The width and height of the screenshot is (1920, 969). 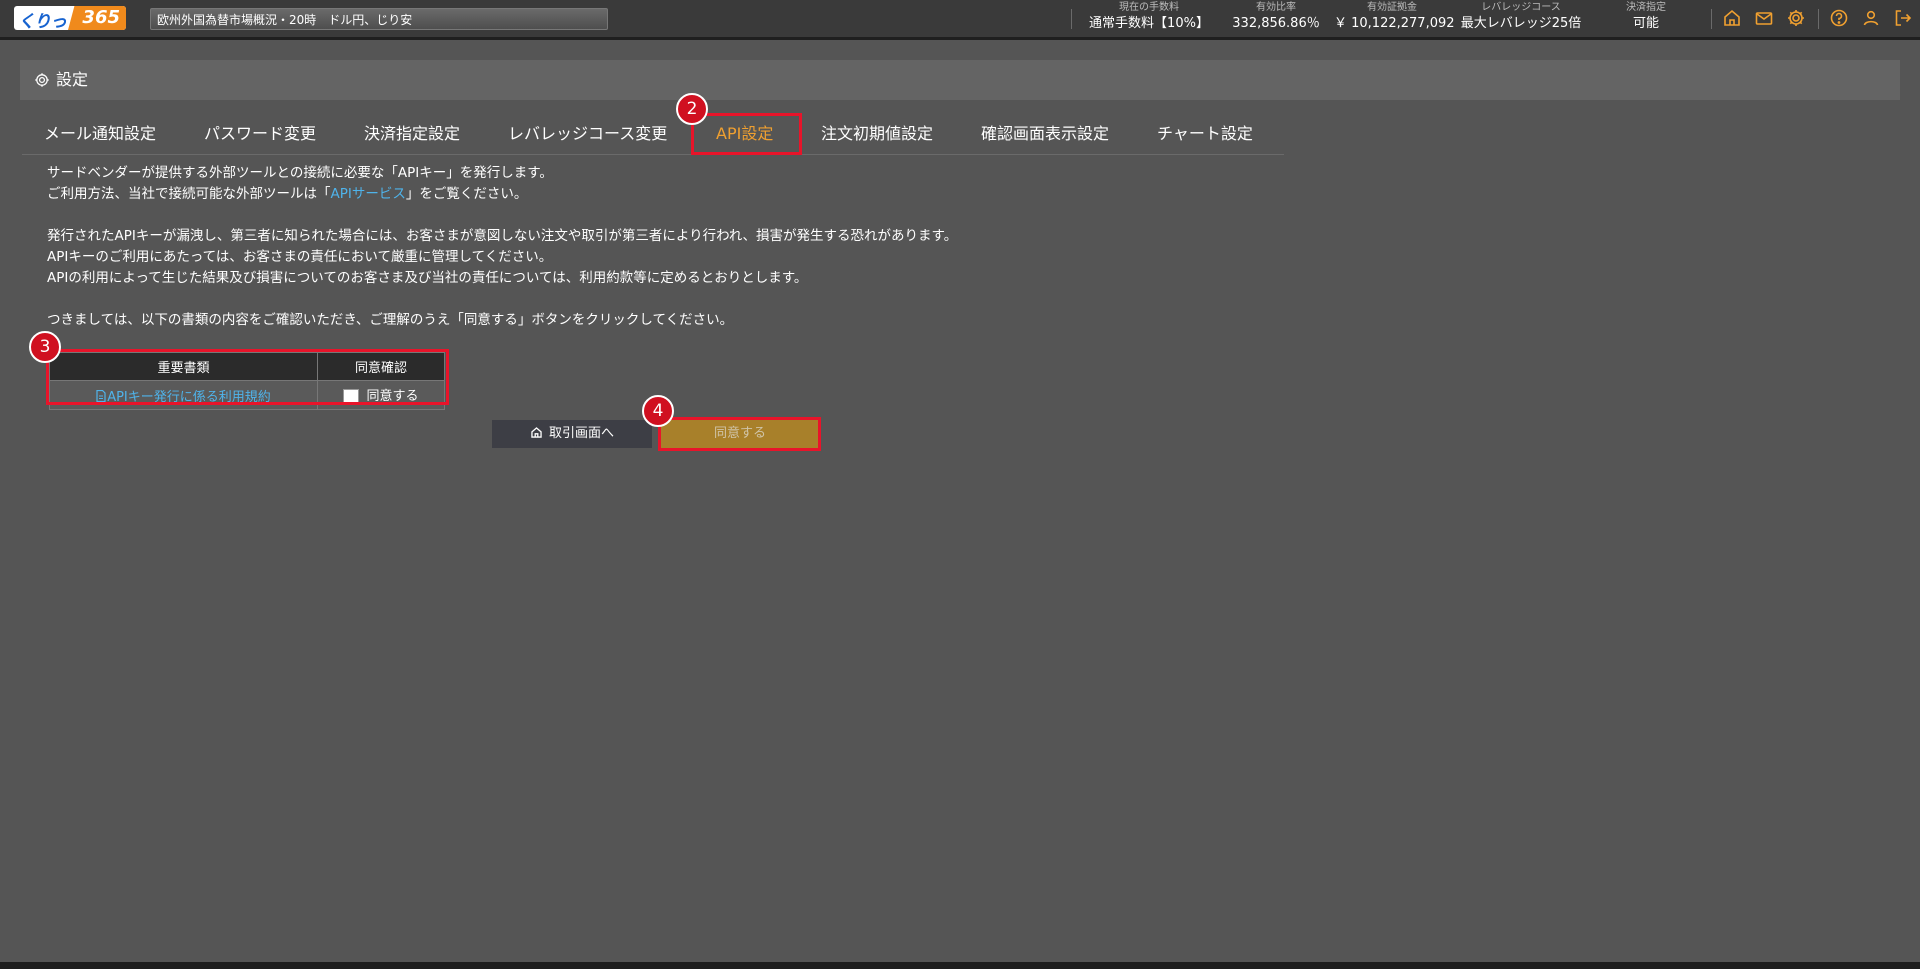 What do you see at coordinates (692, 109) in the screenshot?
I see `step-badge-2: 2` at bounding box center [692, 109].